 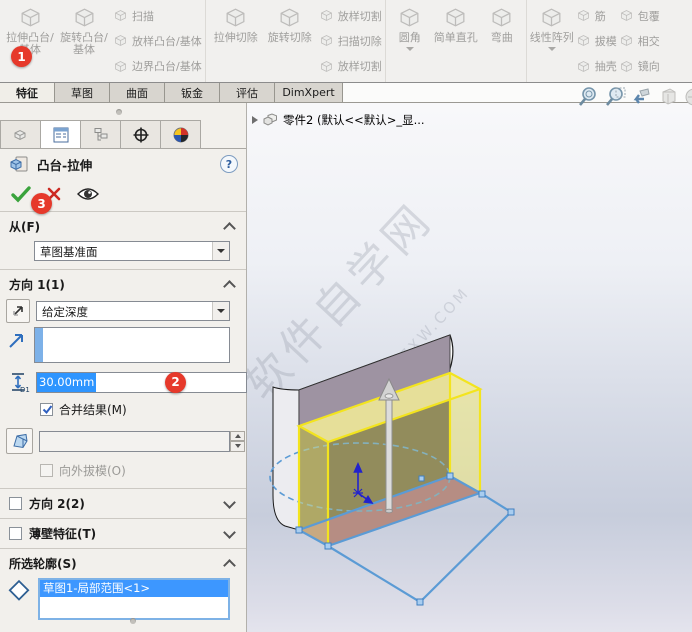 I want to click on selected-contours-list: 草图1-局部范围<1>, so click(x=134, y=599).